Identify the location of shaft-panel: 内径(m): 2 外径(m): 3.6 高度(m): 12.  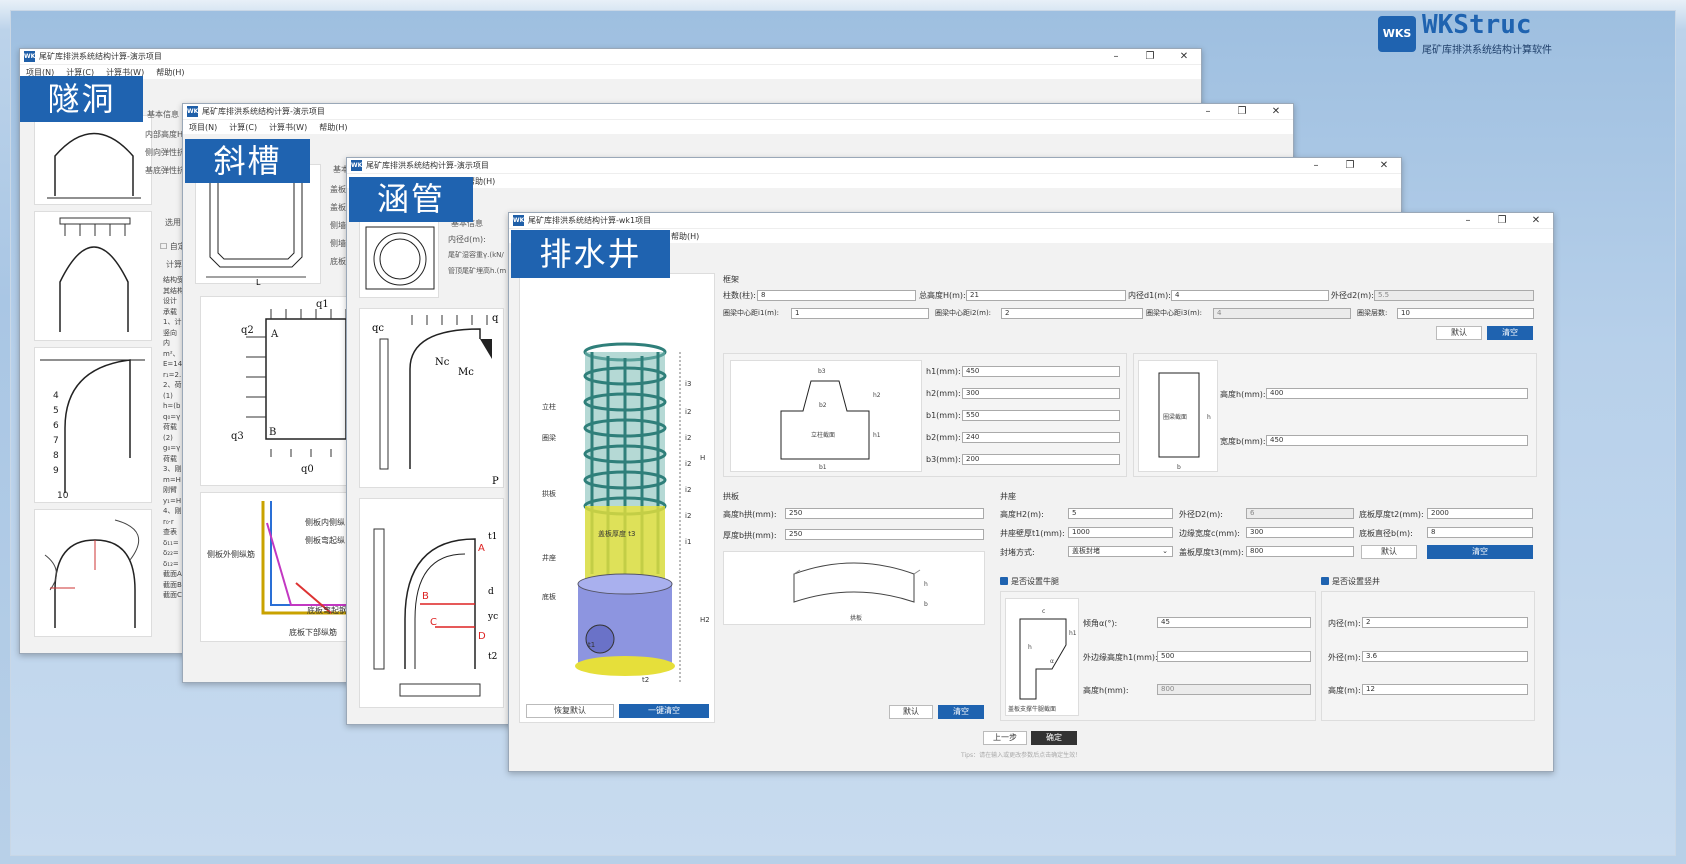
(1428, 656).